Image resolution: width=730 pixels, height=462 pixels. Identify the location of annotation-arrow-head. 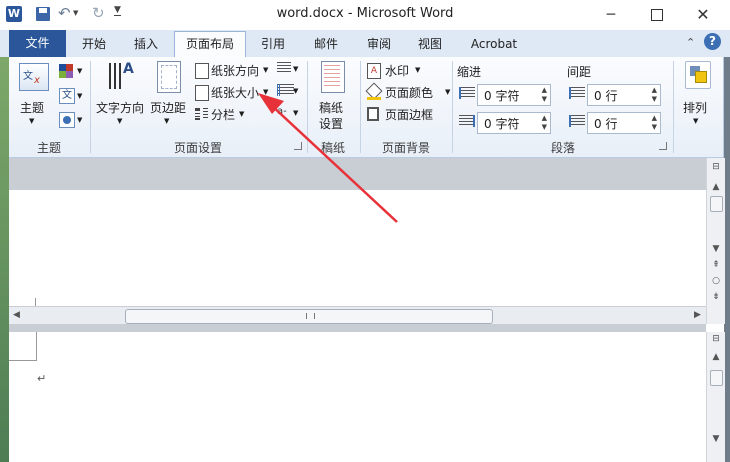
(271, 103).